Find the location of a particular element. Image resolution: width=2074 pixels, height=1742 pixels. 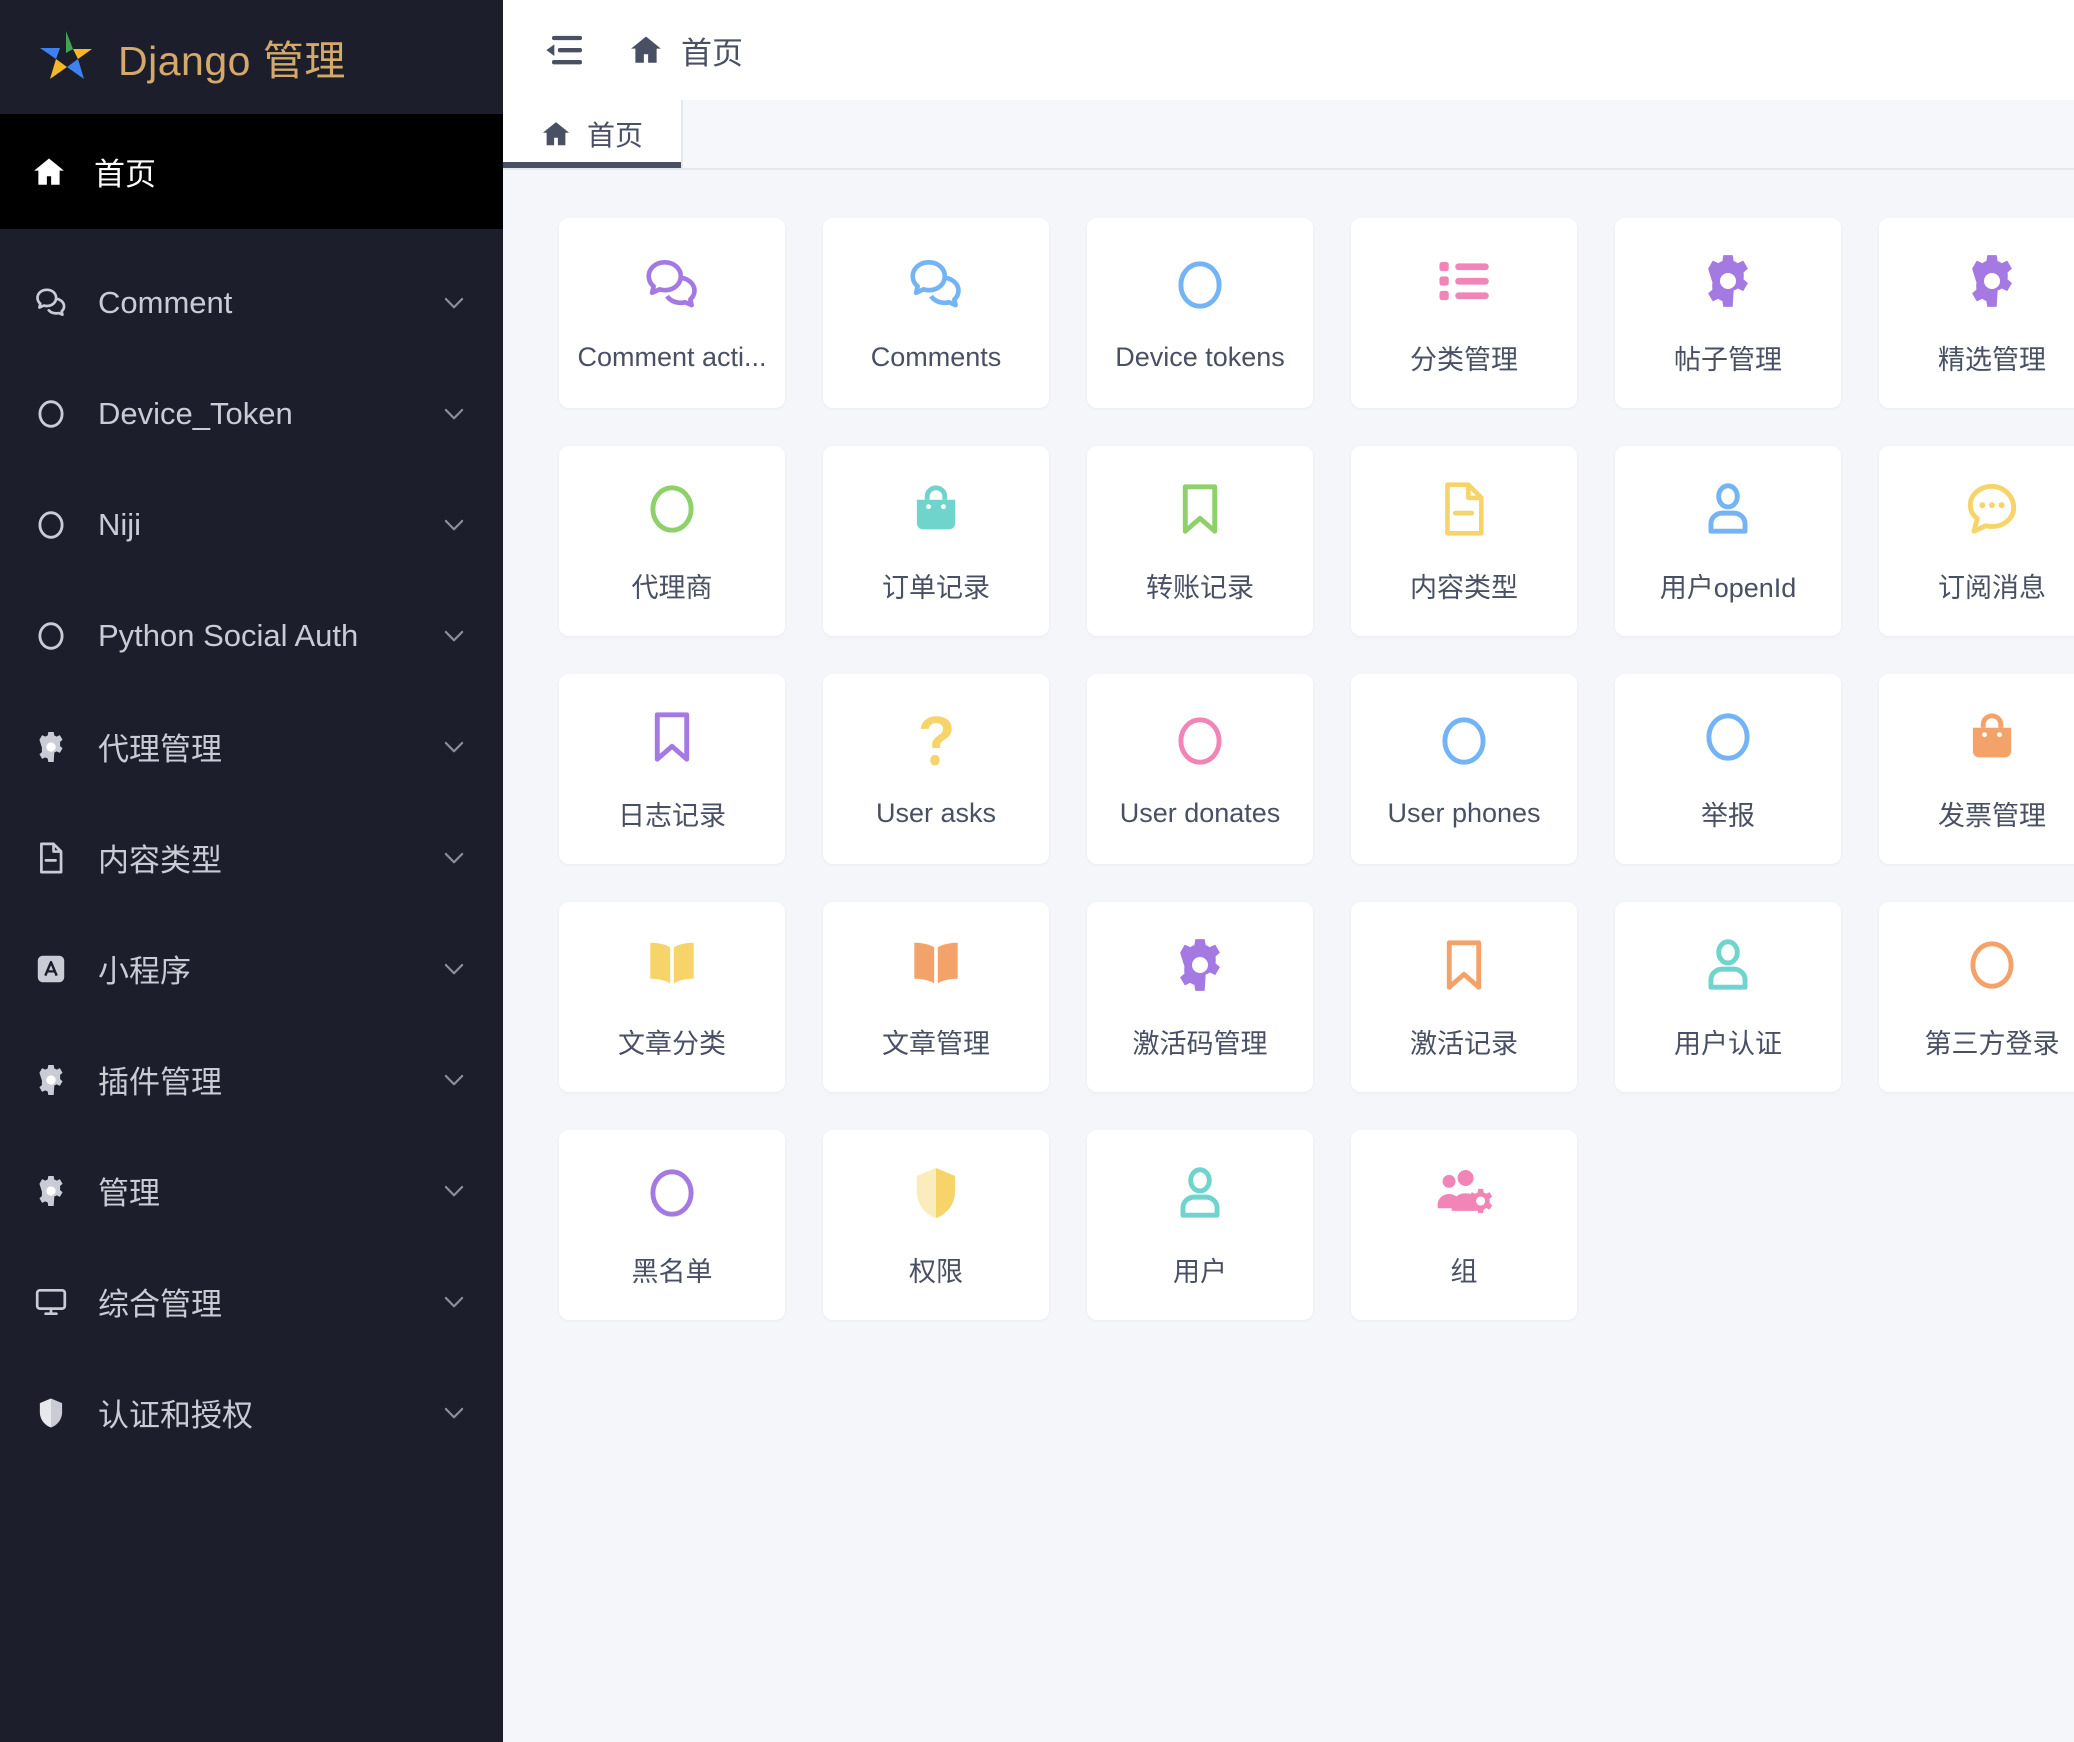

sidebar-item-3: Python Social Auth is located at coordinates (251, 635).